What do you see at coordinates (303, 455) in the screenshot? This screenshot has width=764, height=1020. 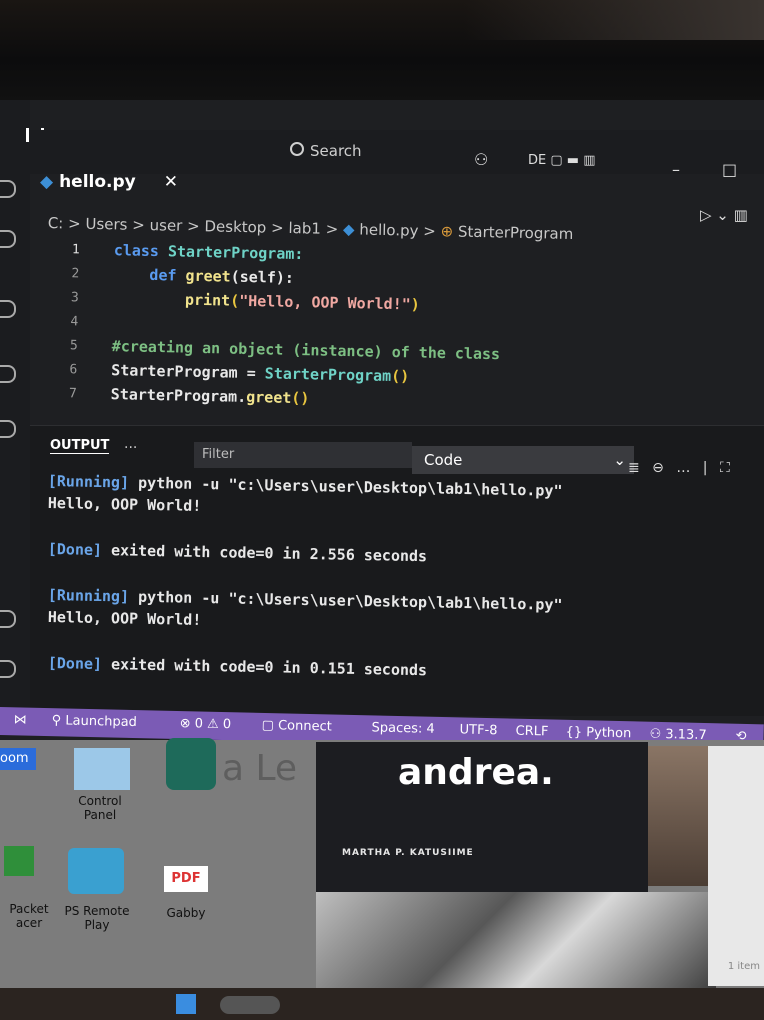 I see `filter-input: Filter` at bounding box center [303, 455].